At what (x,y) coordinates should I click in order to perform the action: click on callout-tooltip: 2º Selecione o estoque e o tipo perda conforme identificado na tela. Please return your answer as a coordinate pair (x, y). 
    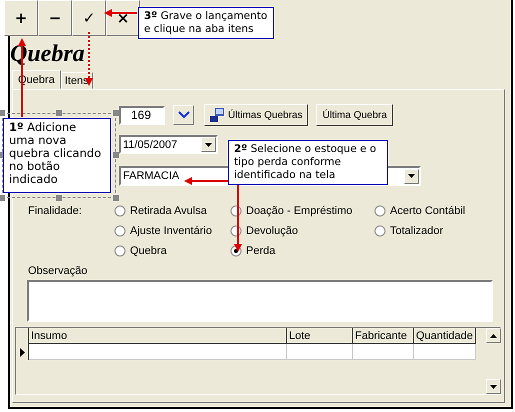
    Looking at the image, I should click on (308, 162).